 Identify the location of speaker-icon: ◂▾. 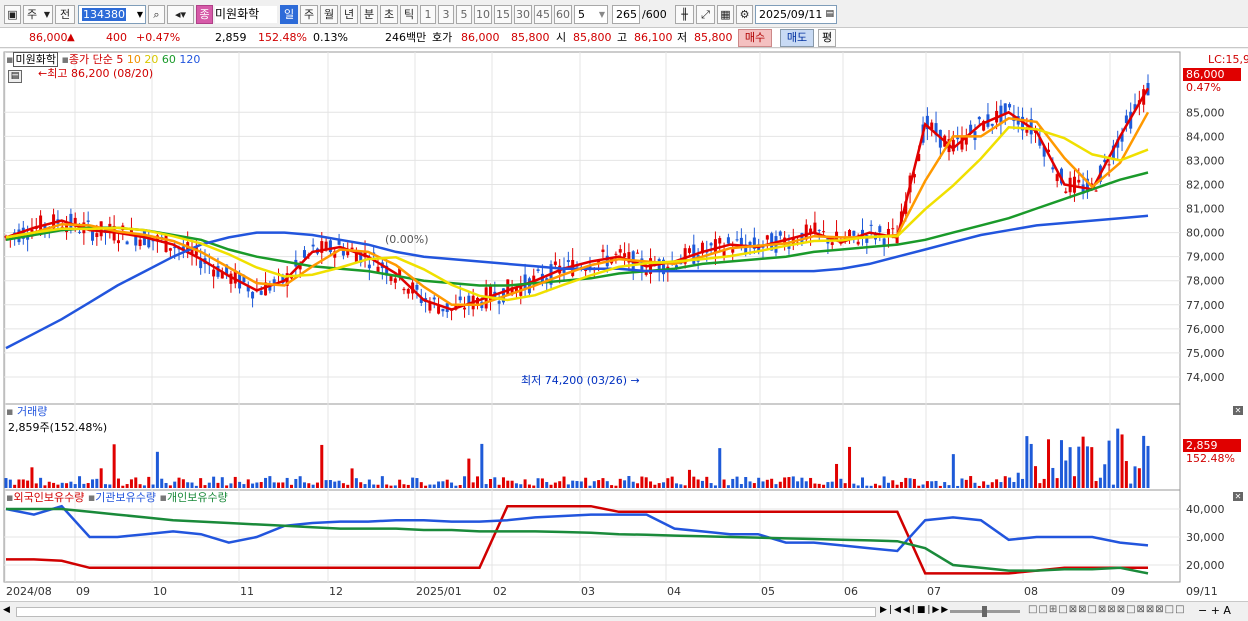
(180, 14).